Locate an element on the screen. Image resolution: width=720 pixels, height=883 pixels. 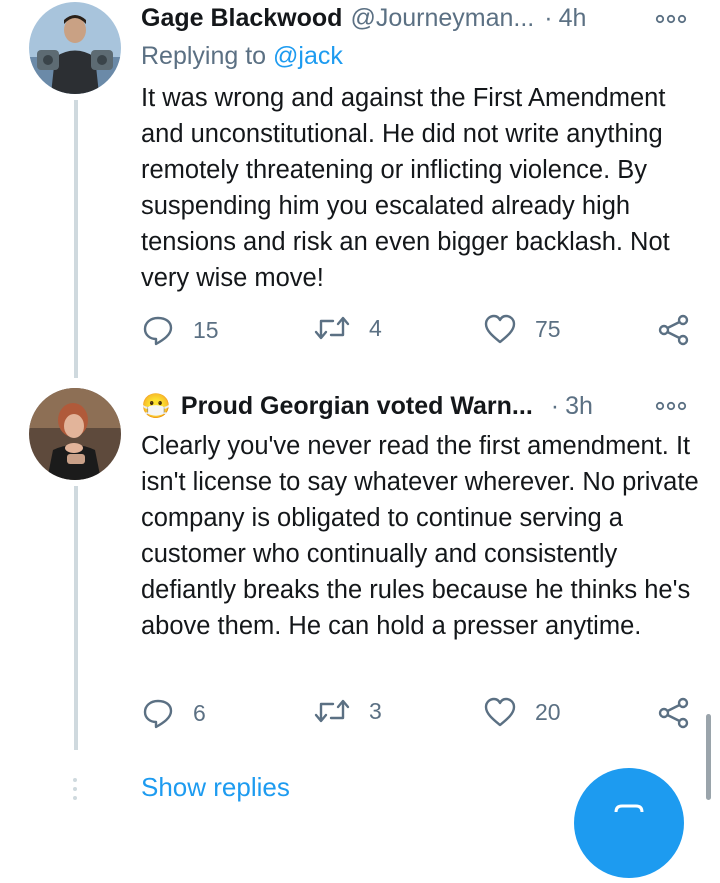
tweet-header: Gage Blackwood @Journeyman... · 4h is located at coordinates (420, 18).